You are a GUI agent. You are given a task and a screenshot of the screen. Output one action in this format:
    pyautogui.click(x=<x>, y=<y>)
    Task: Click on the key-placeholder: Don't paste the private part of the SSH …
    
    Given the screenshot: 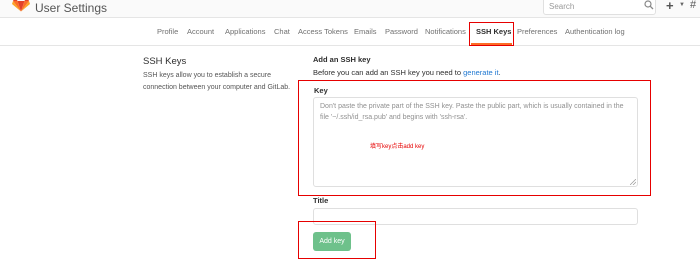 What is the action you would take?
    pyautogui.click(x=472, y=112)
    